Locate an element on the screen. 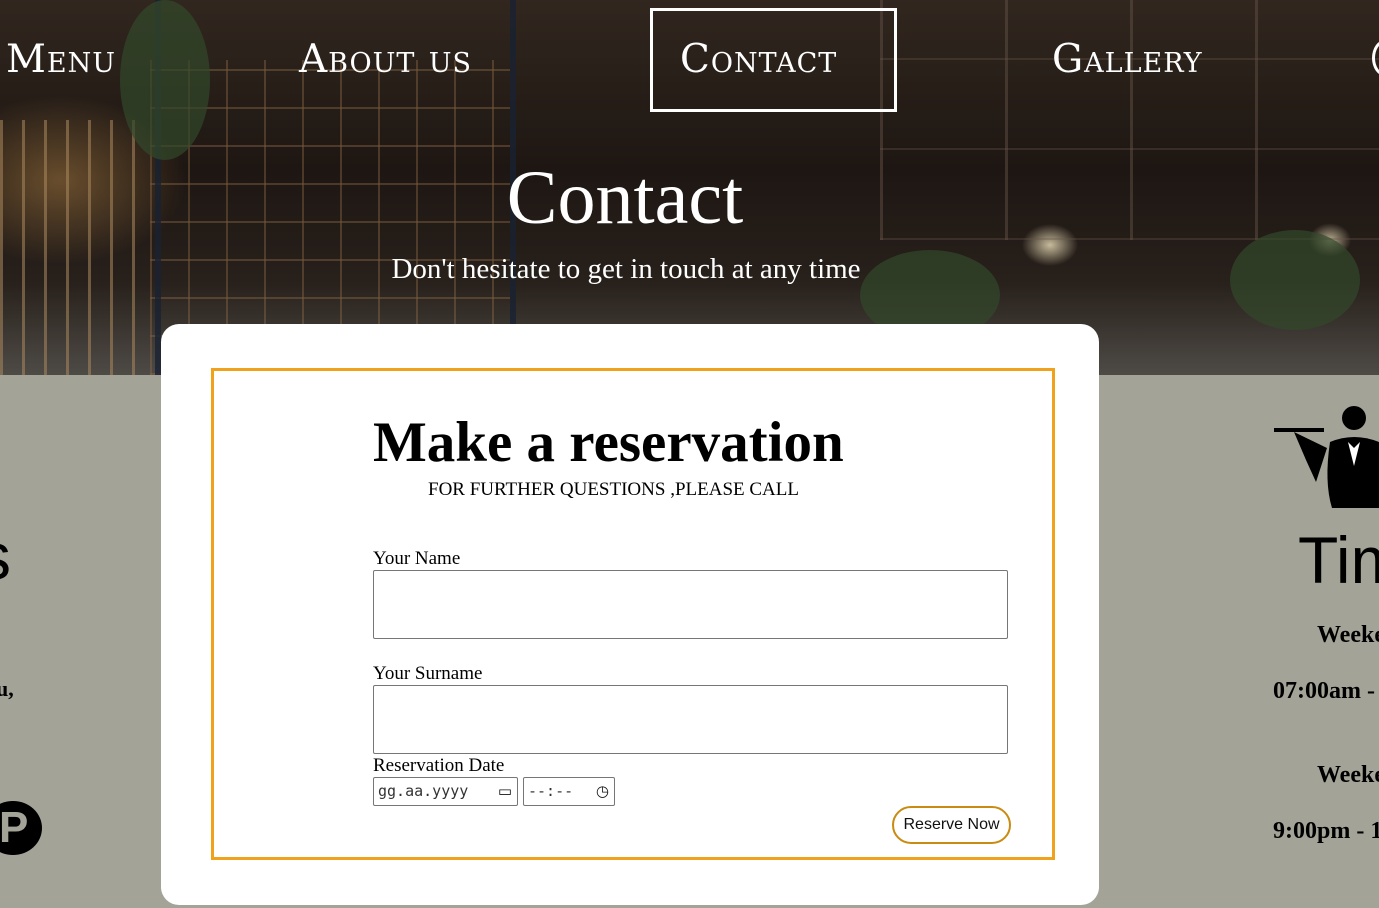 The image size is (1379, 908). nav-item-about-us: About us is located at coordinates (385, 60).